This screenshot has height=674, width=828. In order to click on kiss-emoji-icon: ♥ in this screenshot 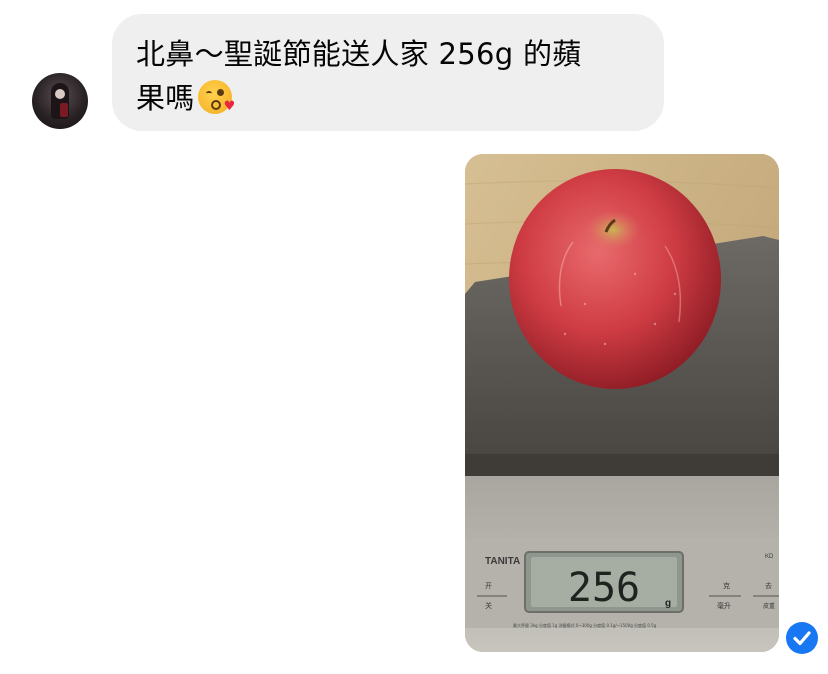, I will do `click(216, 97)`.